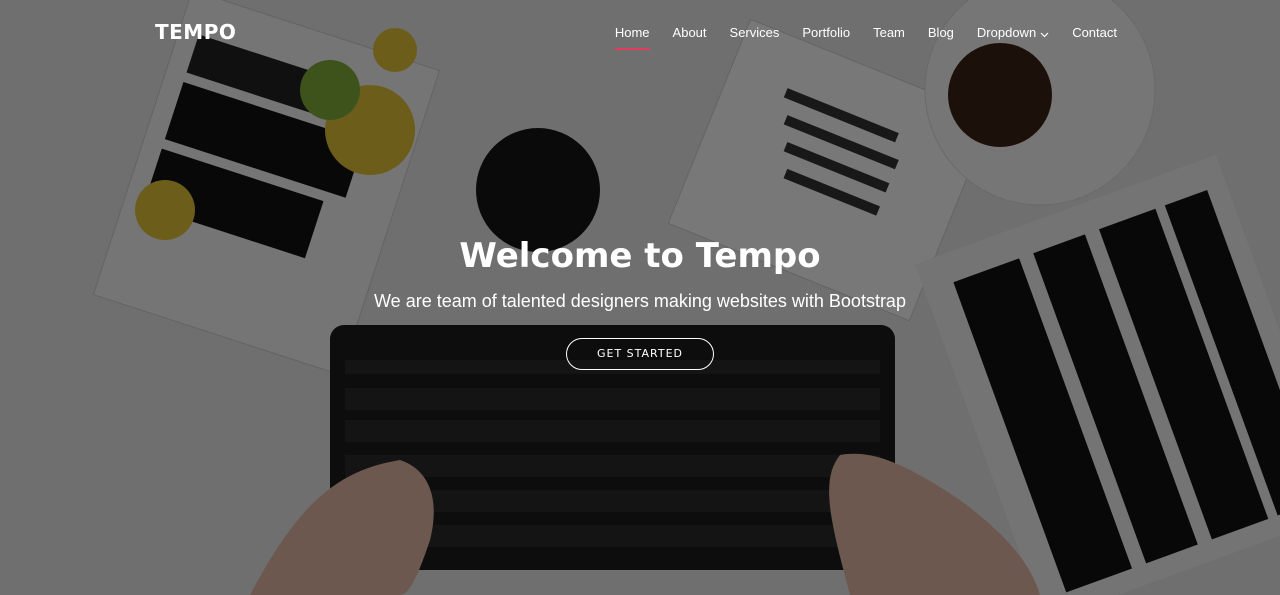 The width and height of the screenshot is (1280, 595). I want to click on nav-item-home: Home, so click(632, 38).